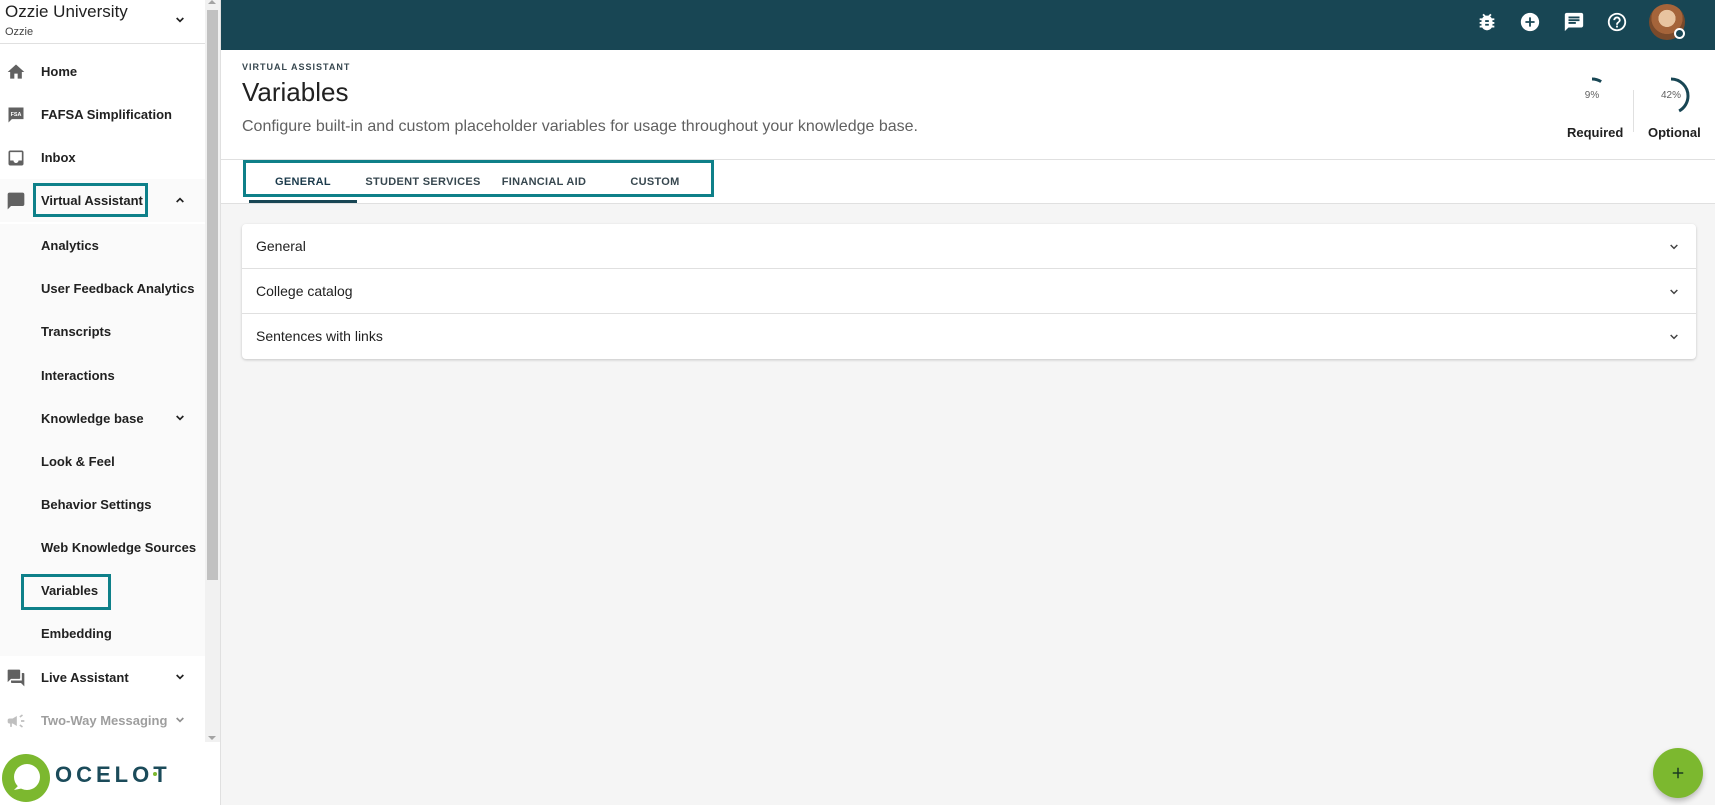  I want to click on required-progress-gauge: 9%, so click(1592, 96).